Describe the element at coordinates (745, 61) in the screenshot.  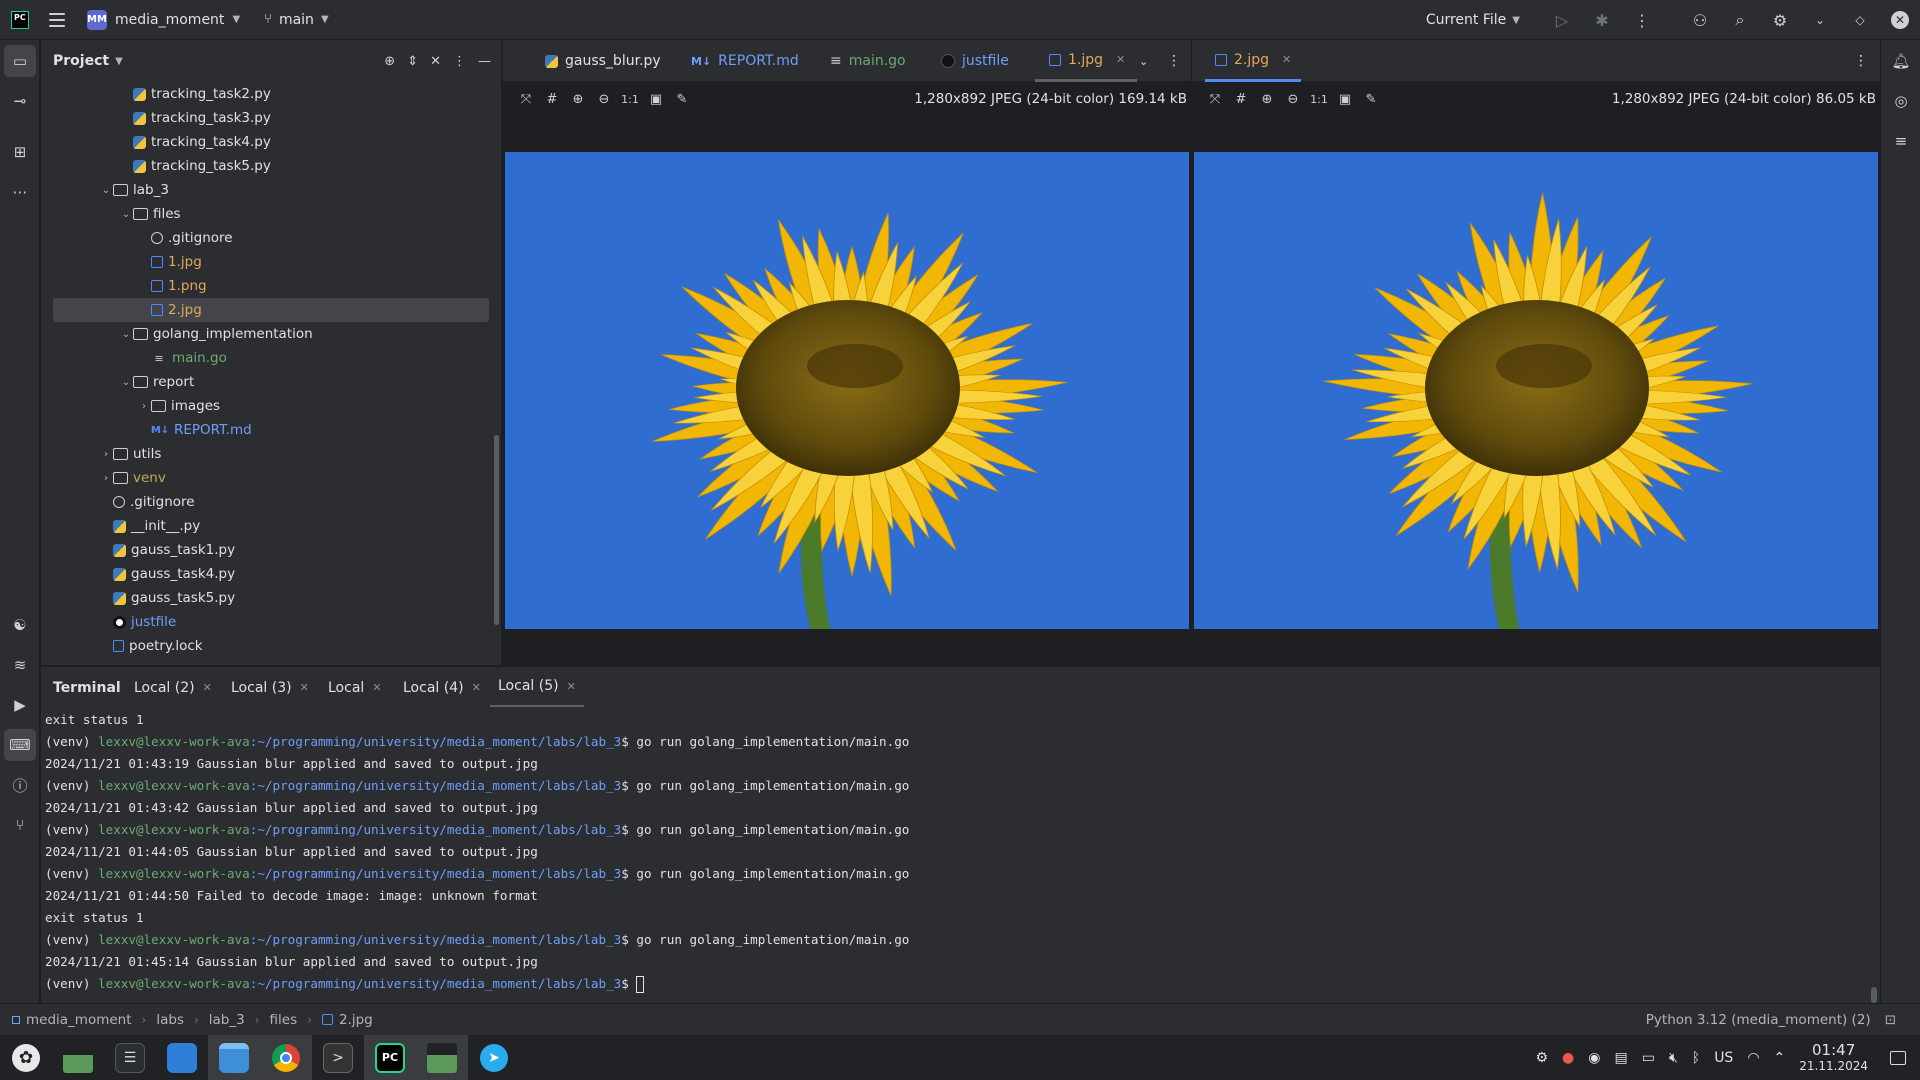
I see `tab-report-md: M↓ REPORT.md` at that location.